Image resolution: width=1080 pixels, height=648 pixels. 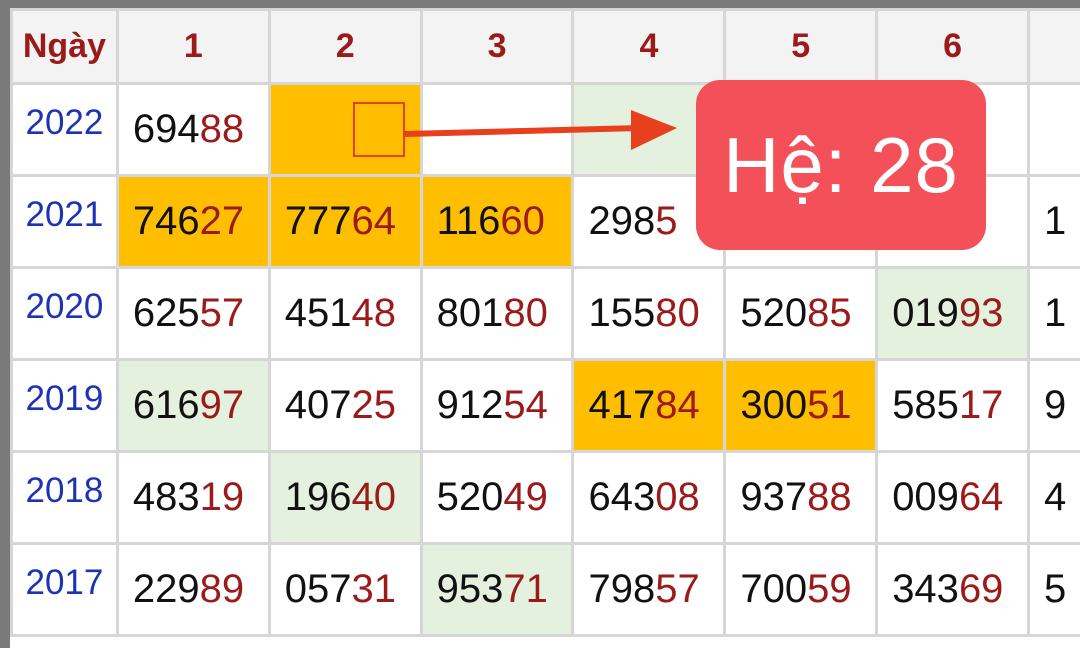 I want to click on number-head: 953, so click(x=470, y=589).